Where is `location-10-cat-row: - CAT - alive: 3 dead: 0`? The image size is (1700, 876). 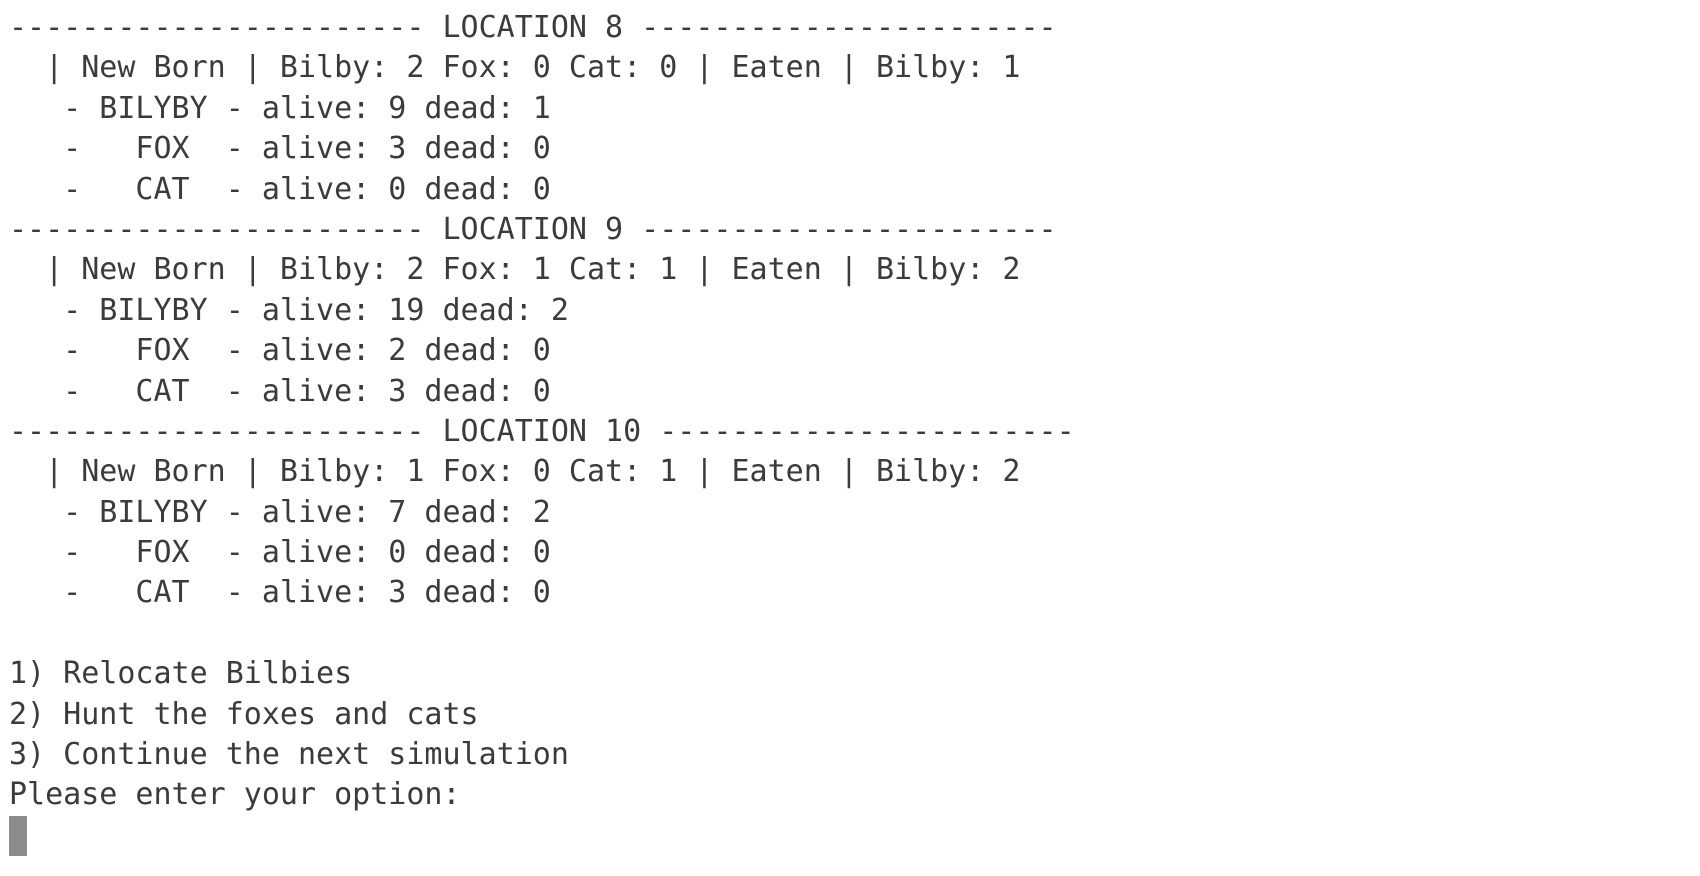 location-10-cat-row: - CAT - alive: 3 dead: 0 is located at coordinates (280, 593).